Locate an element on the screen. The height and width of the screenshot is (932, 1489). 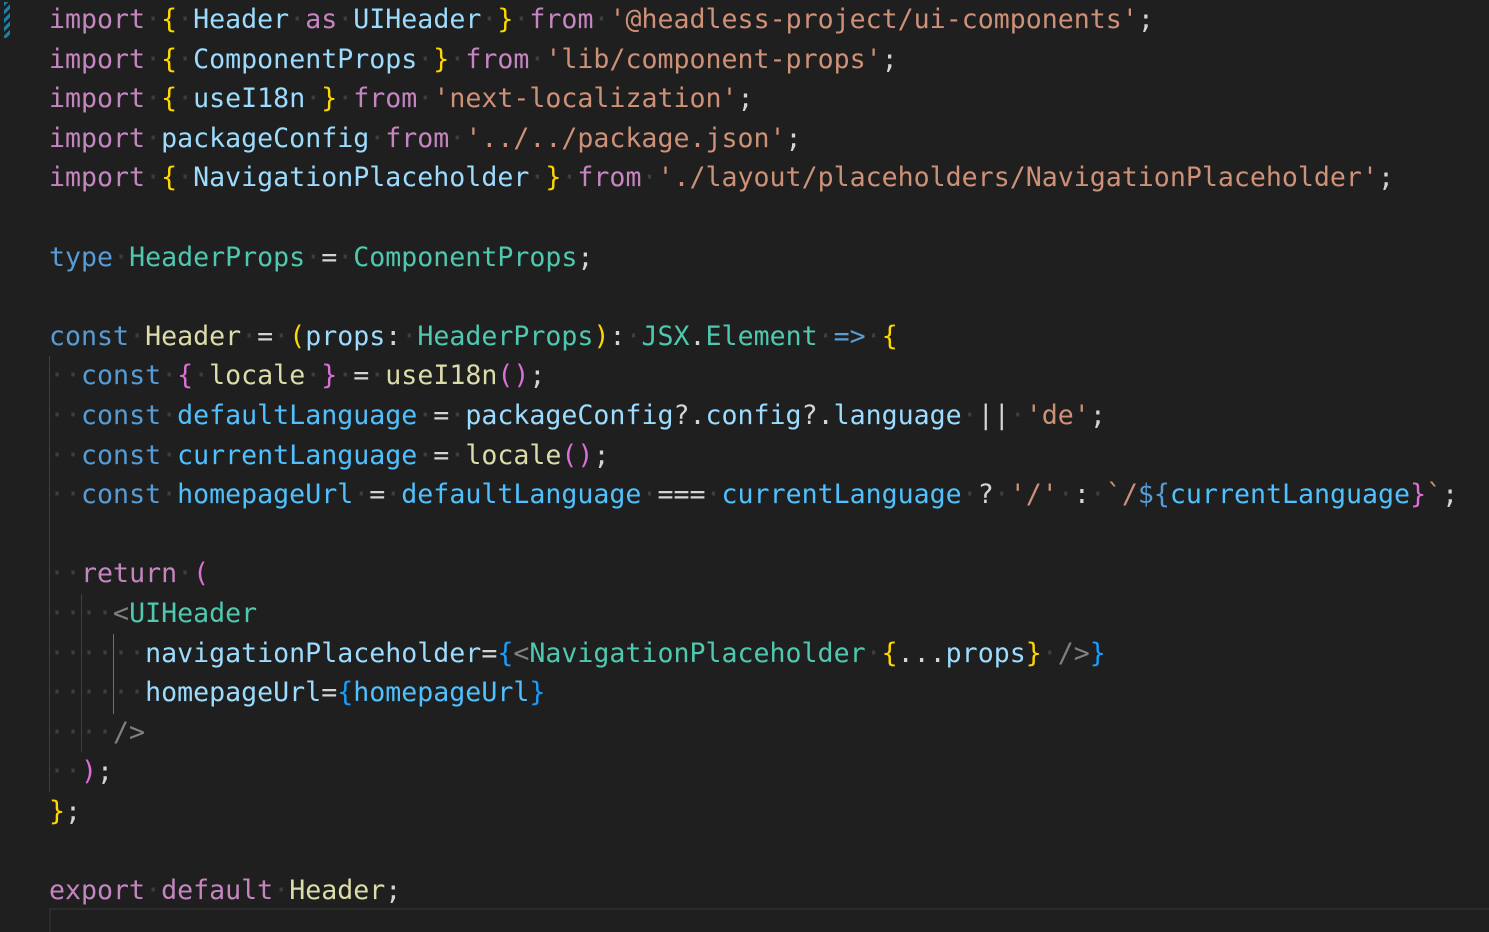
current-line-highlight is located at coordinates (769, 920).